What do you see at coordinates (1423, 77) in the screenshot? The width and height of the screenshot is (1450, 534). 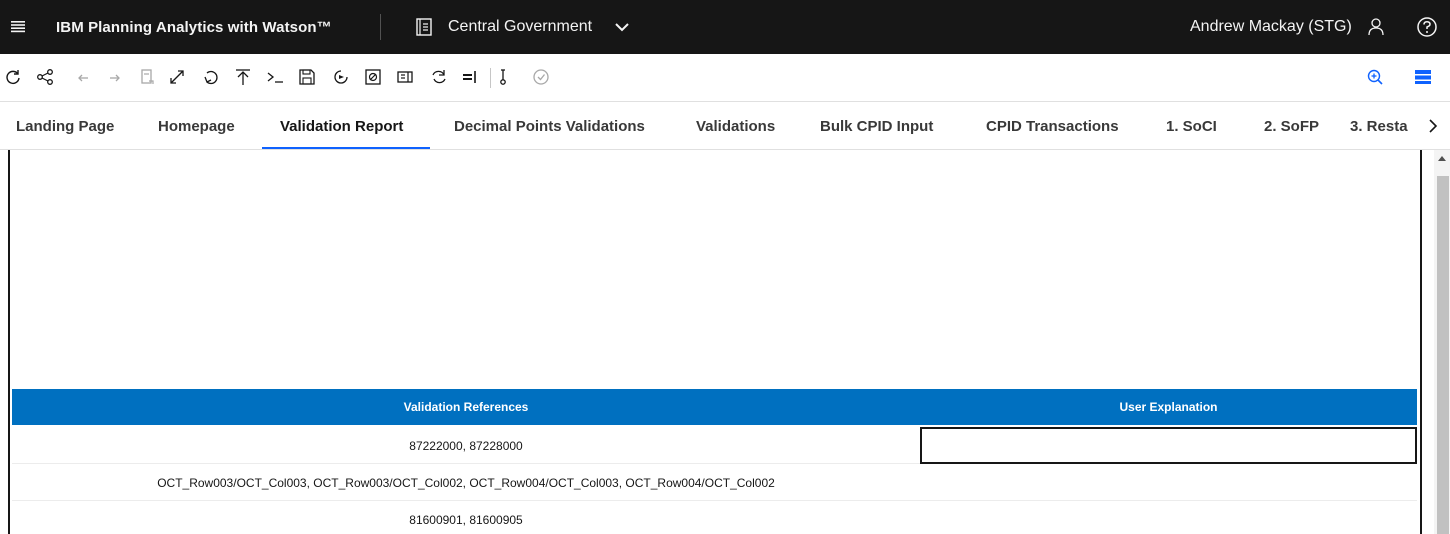 I see `stack-icon` at bounding box center [1423, 77].